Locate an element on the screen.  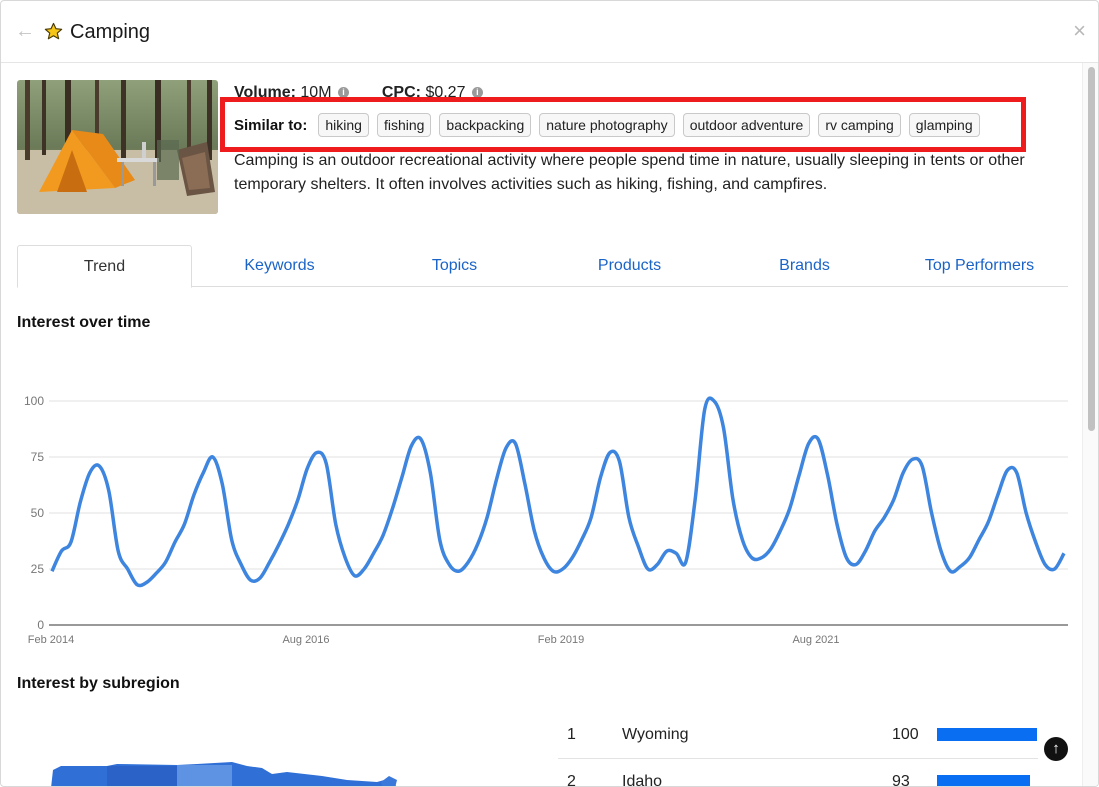
y-tick-label: 25 is located at coordinates (38, 569).